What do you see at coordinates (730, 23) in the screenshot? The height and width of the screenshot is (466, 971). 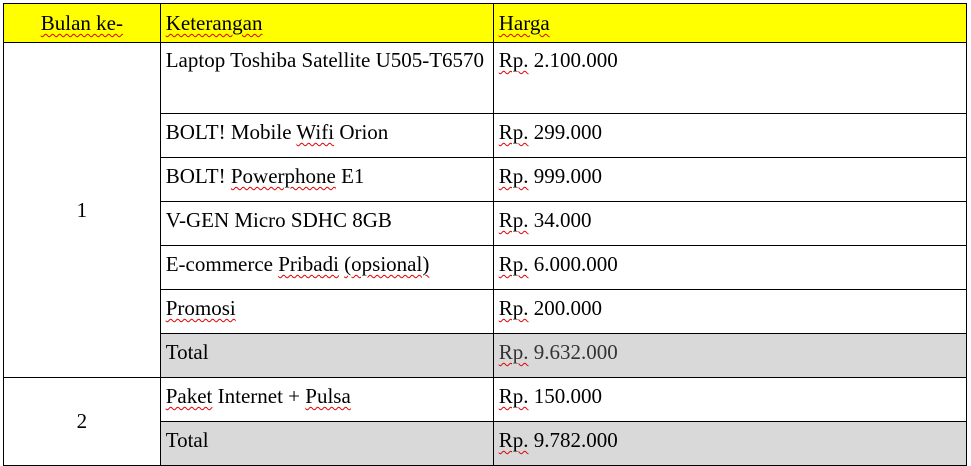 I see `header-price: Harga` at bounding box center [730, 23].